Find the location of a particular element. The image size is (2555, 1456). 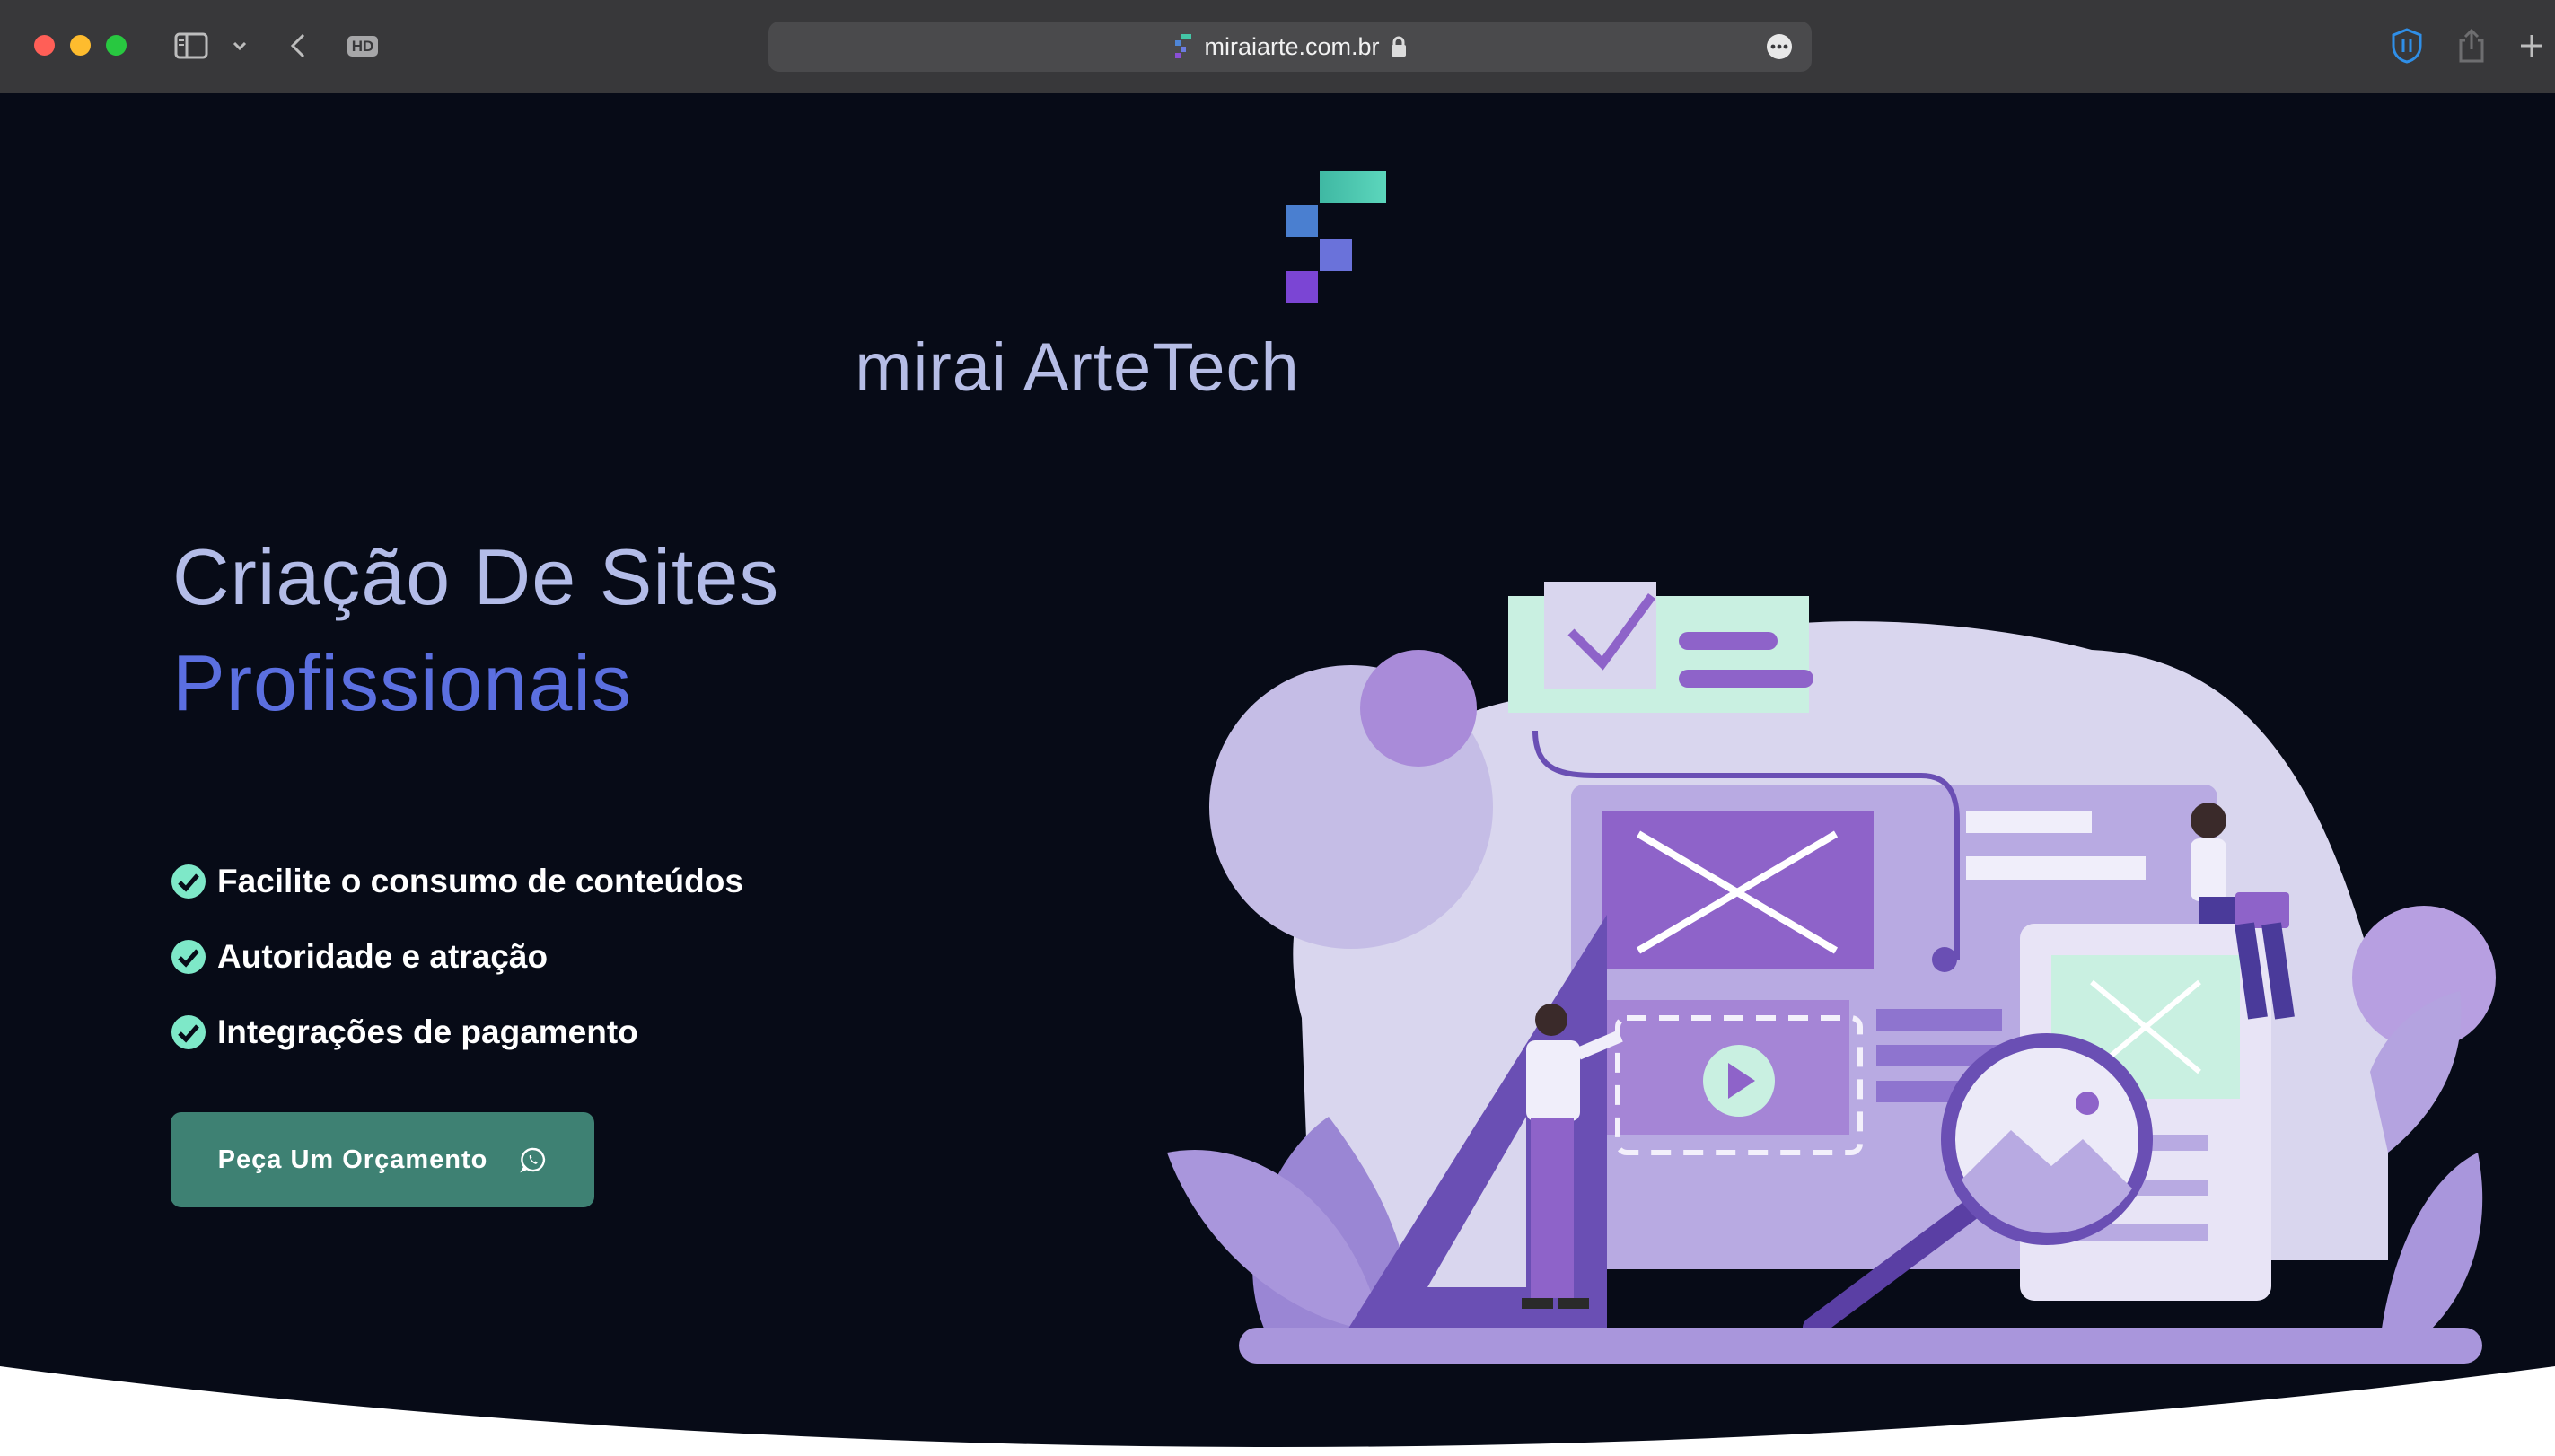

whatsapp-icon is located at coordinates (533, 1160).